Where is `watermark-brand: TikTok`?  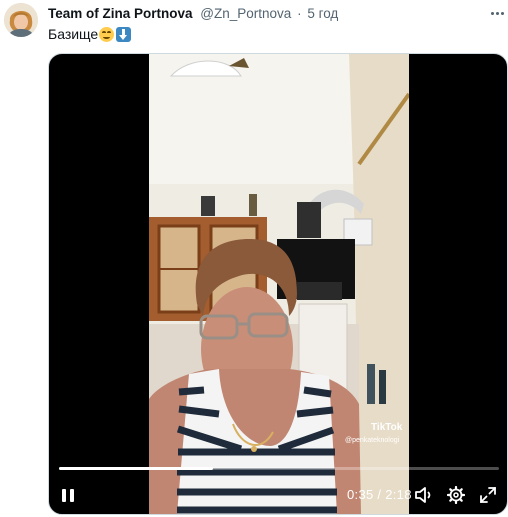
watermark-brand: TikTok is located at coordinates (387, 427).